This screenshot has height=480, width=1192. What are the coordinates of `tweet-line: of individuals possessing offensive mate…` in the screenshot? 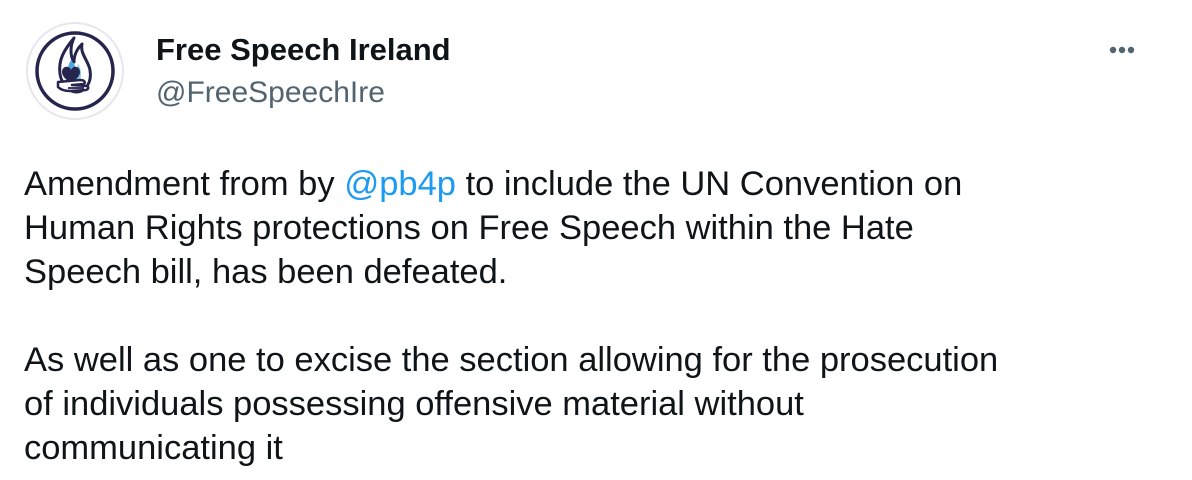 It's located at (414, 404).